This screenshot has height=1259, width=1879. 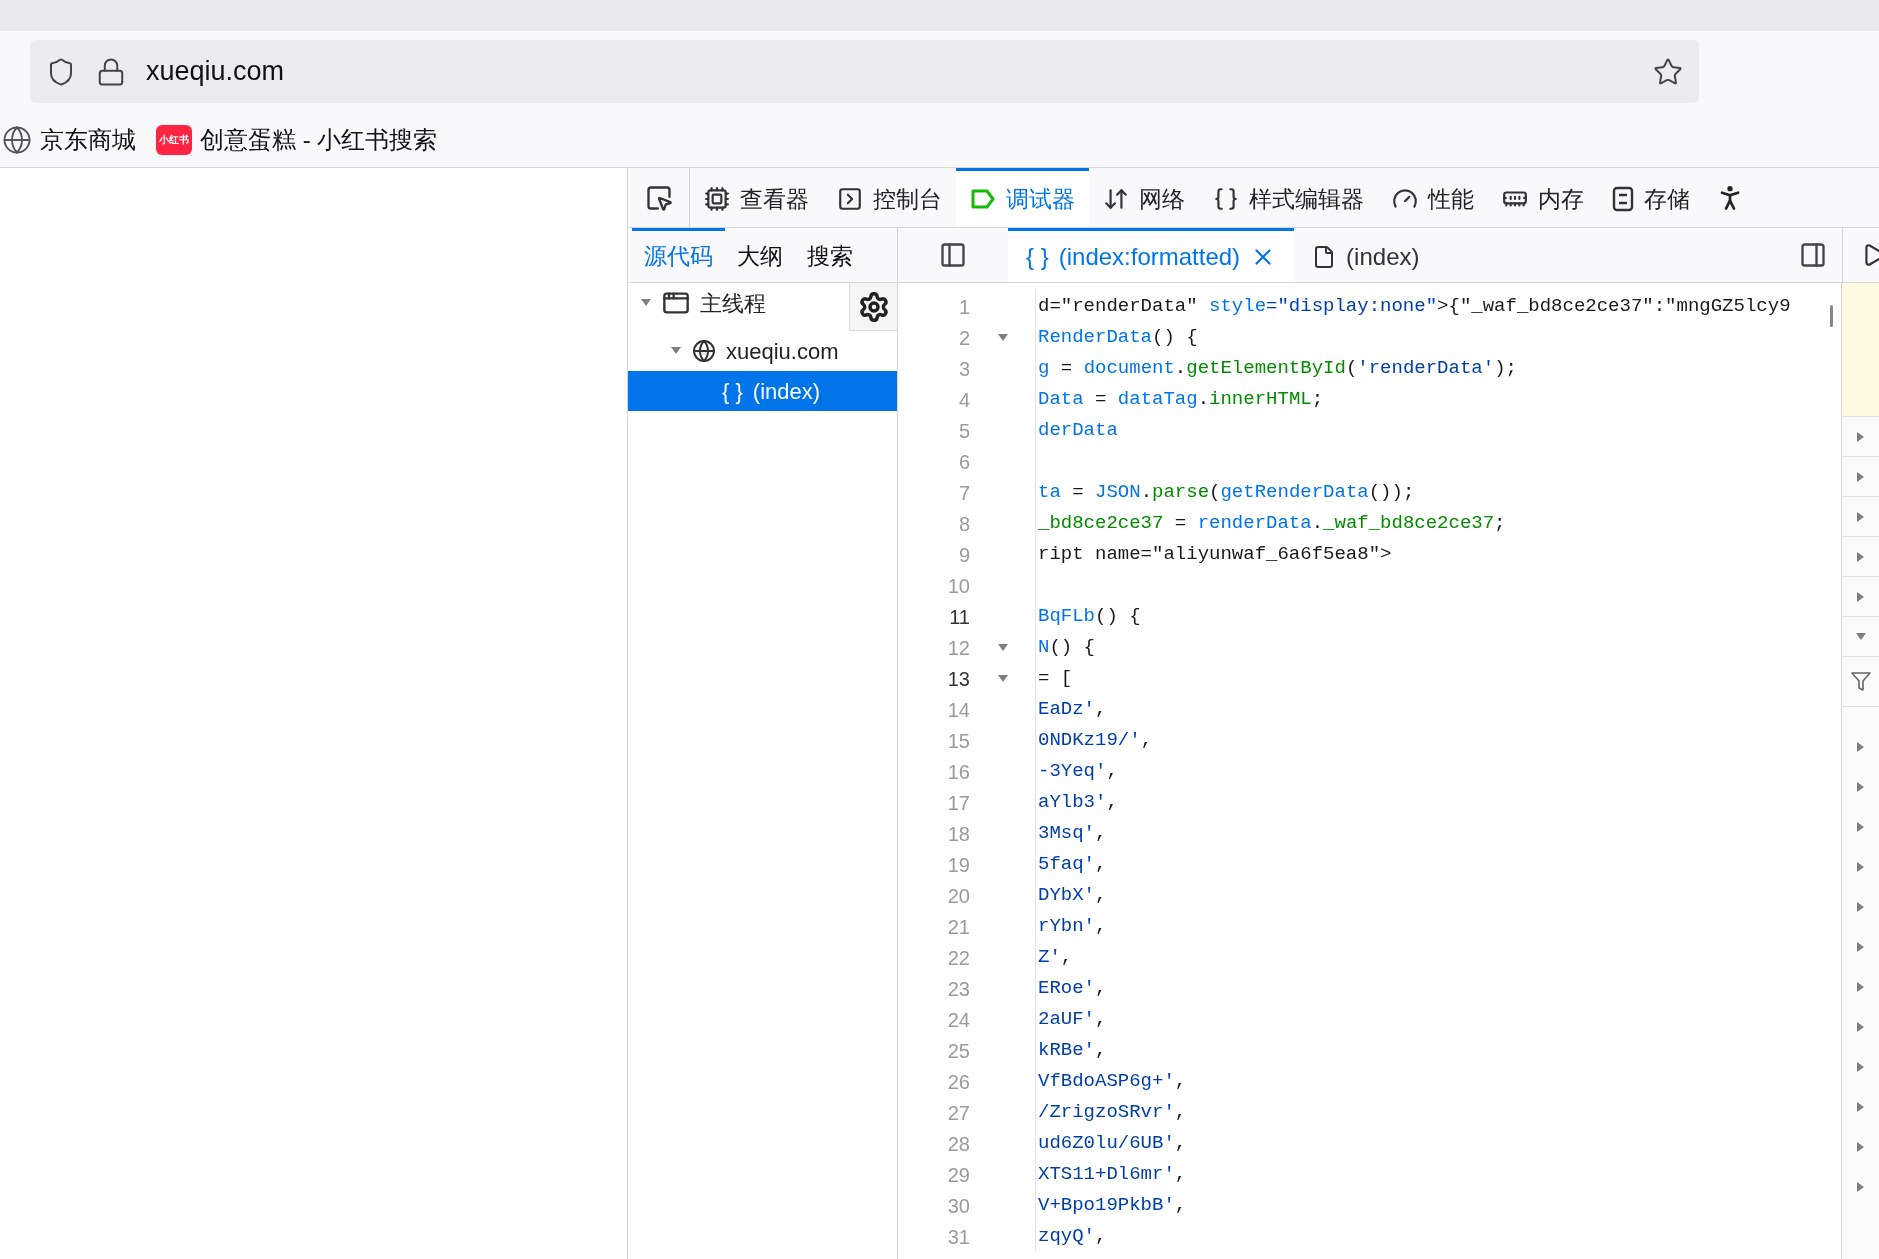 I want to click on devtools-tab: 控制台, so click(x=889, y=197).